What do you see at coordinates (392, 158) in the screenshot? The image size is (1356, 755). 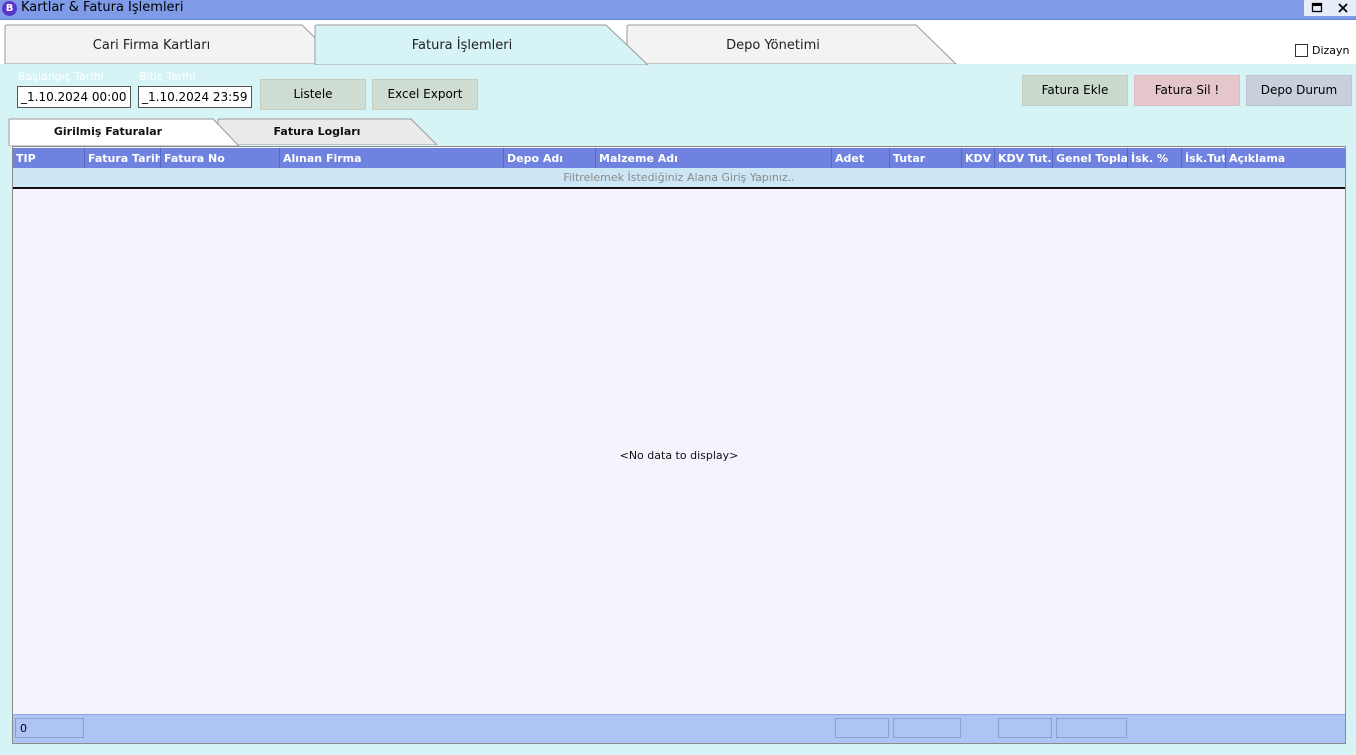 I see `column-header-alinan-firma: Alınan Firma` at bounding box center [392, 158].